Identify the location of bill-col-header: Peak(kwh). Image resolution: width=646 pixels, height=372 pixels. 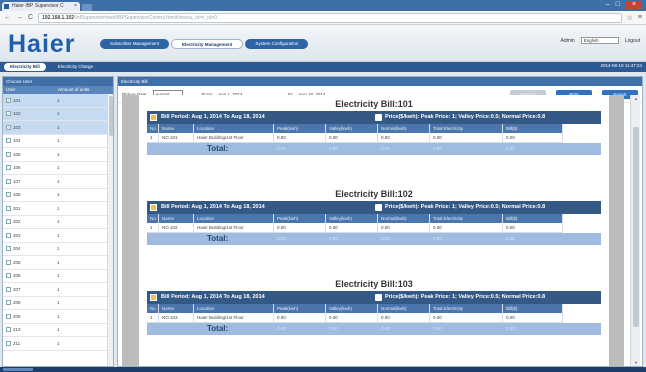
(300, 128).